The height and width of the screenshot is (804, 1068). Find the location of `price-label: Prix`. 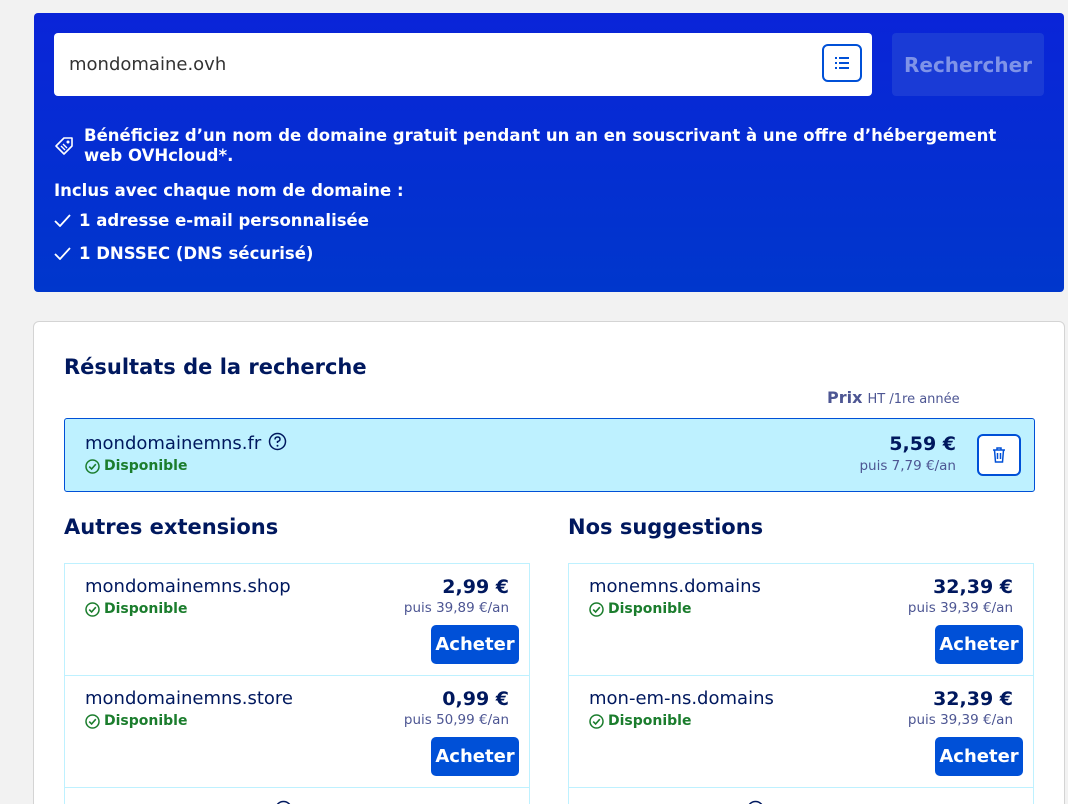

price-label: Prix is located at coordinates (845, 397).